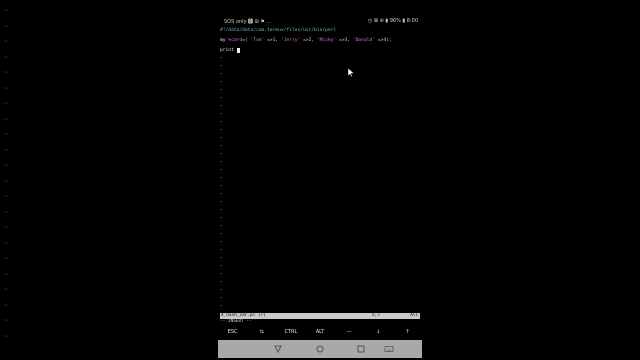 The height and width of the screenshot is (360, 640). I want to click on back-triangle-icon, so click(278, 349).